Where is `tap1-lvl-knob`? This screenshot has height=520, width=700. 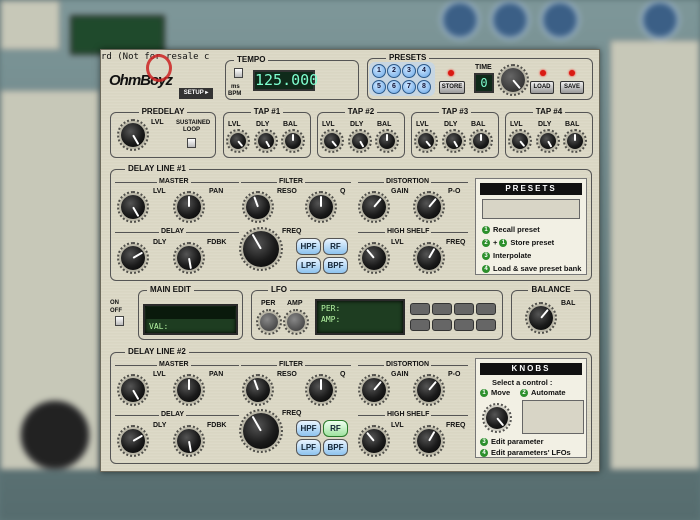 tap1-lvl-knob is located at coordinates (238, 141).